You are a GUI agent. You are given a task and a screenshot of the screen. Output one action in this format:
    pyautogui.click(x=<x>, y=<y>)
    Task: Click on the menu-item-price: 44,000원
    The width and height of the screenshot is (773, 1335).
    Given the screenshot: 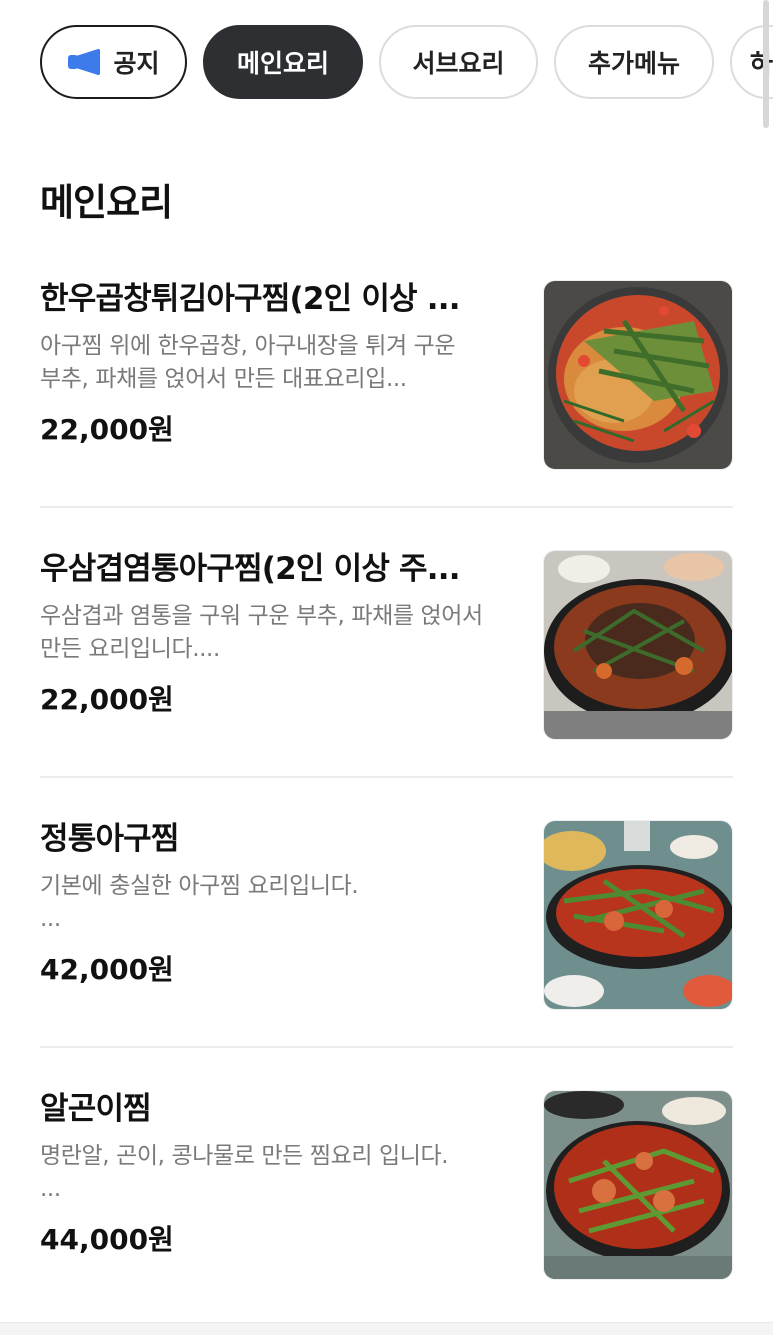 What is the action you would take?
    pyautogui.click(x=107, y=1239)
    